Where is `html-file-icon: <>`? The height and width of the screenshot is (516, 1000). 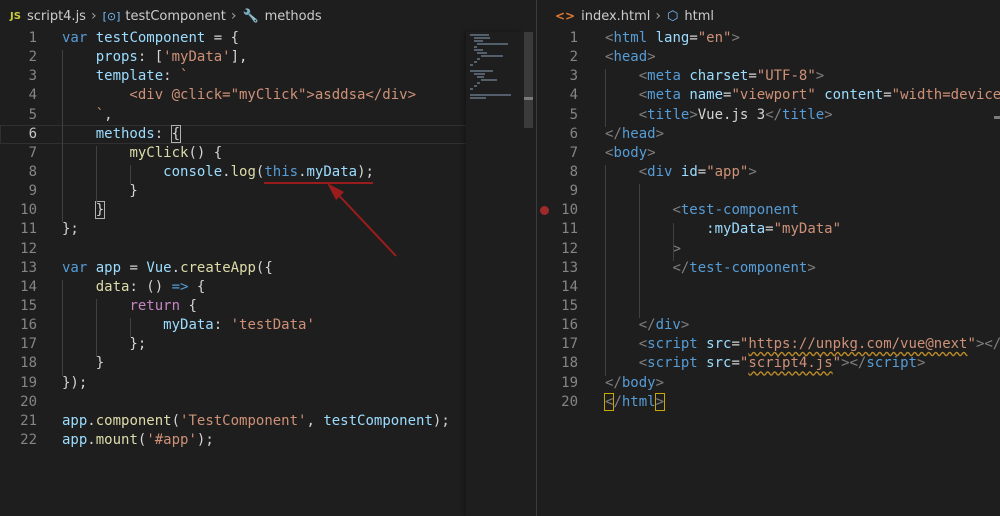
html-file-icon: <> is located at coordinates (565, 16).